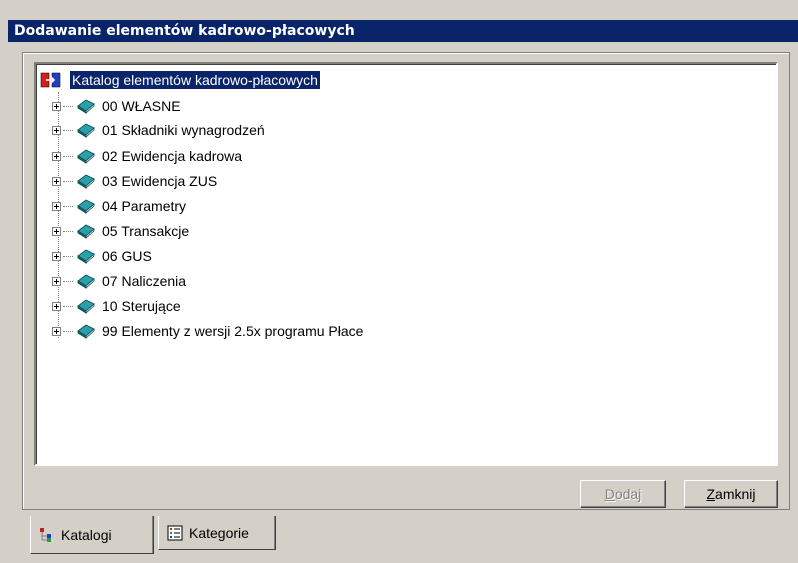 The height and width of the screenshot is (563, 798). I want to click on list-icon, so click(175, 532).